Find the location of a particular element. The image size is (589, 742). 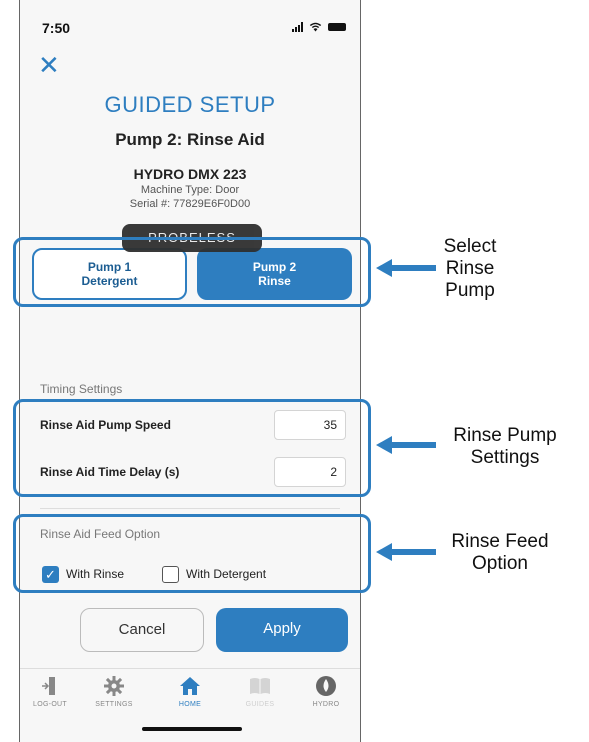

signal-icon is located at coordinates (297, 27).